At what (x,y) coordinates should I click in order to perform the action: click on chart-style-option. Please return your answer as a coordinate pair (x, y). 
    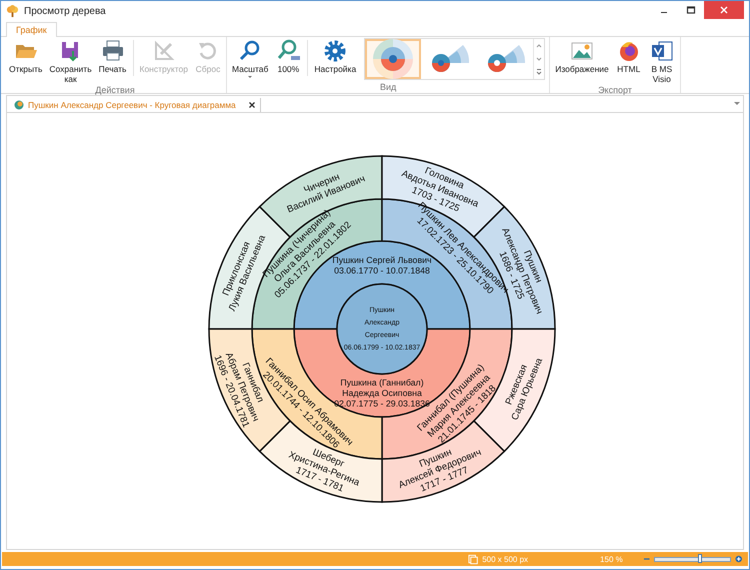
    Looking at the image, I should click on (393, 59).